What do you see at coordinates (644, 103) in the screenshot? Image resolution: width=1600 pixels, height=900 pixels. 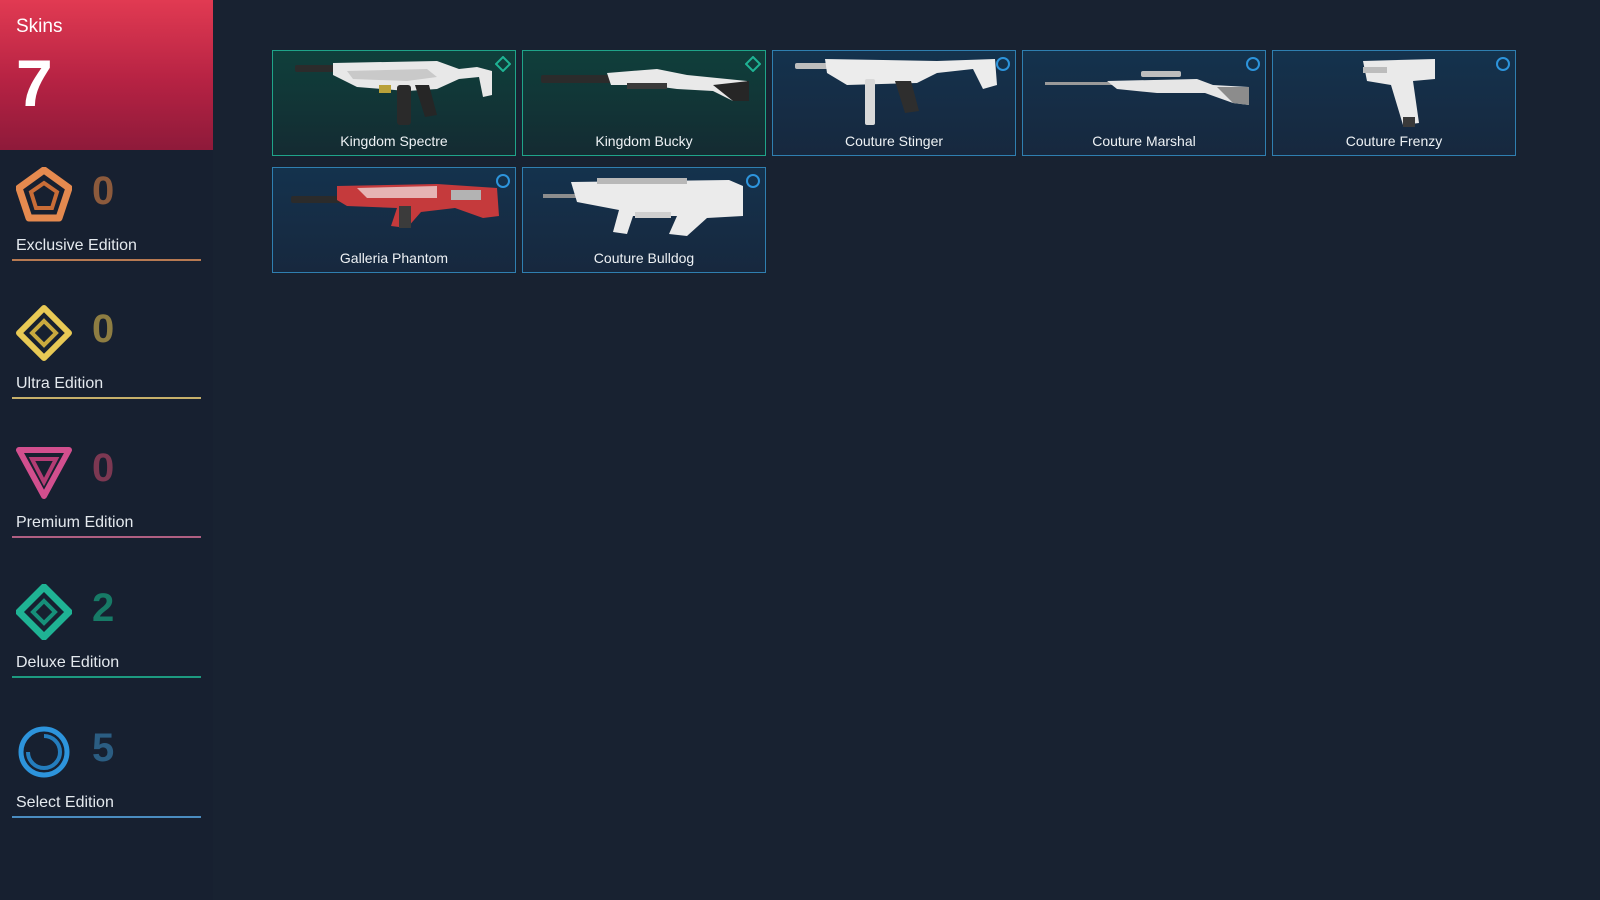 I see `skin-card-kingdom-bucky: Kingdom Bucky` at bounding box center [644, 103].